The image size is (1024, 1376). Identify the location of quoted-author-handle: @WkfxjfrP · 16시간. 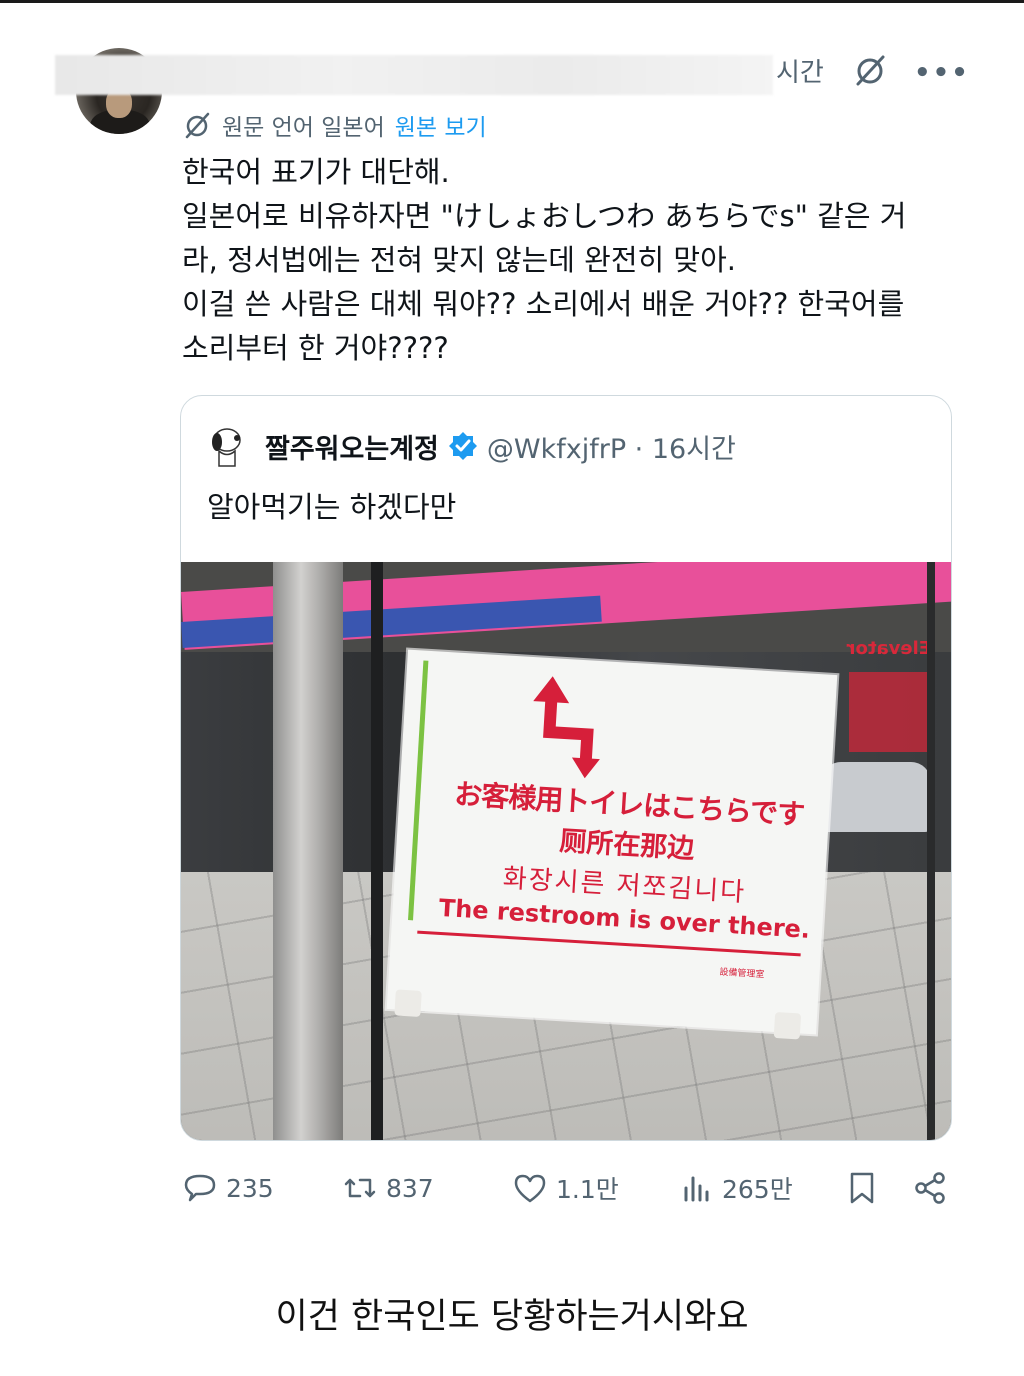
(611, 446).